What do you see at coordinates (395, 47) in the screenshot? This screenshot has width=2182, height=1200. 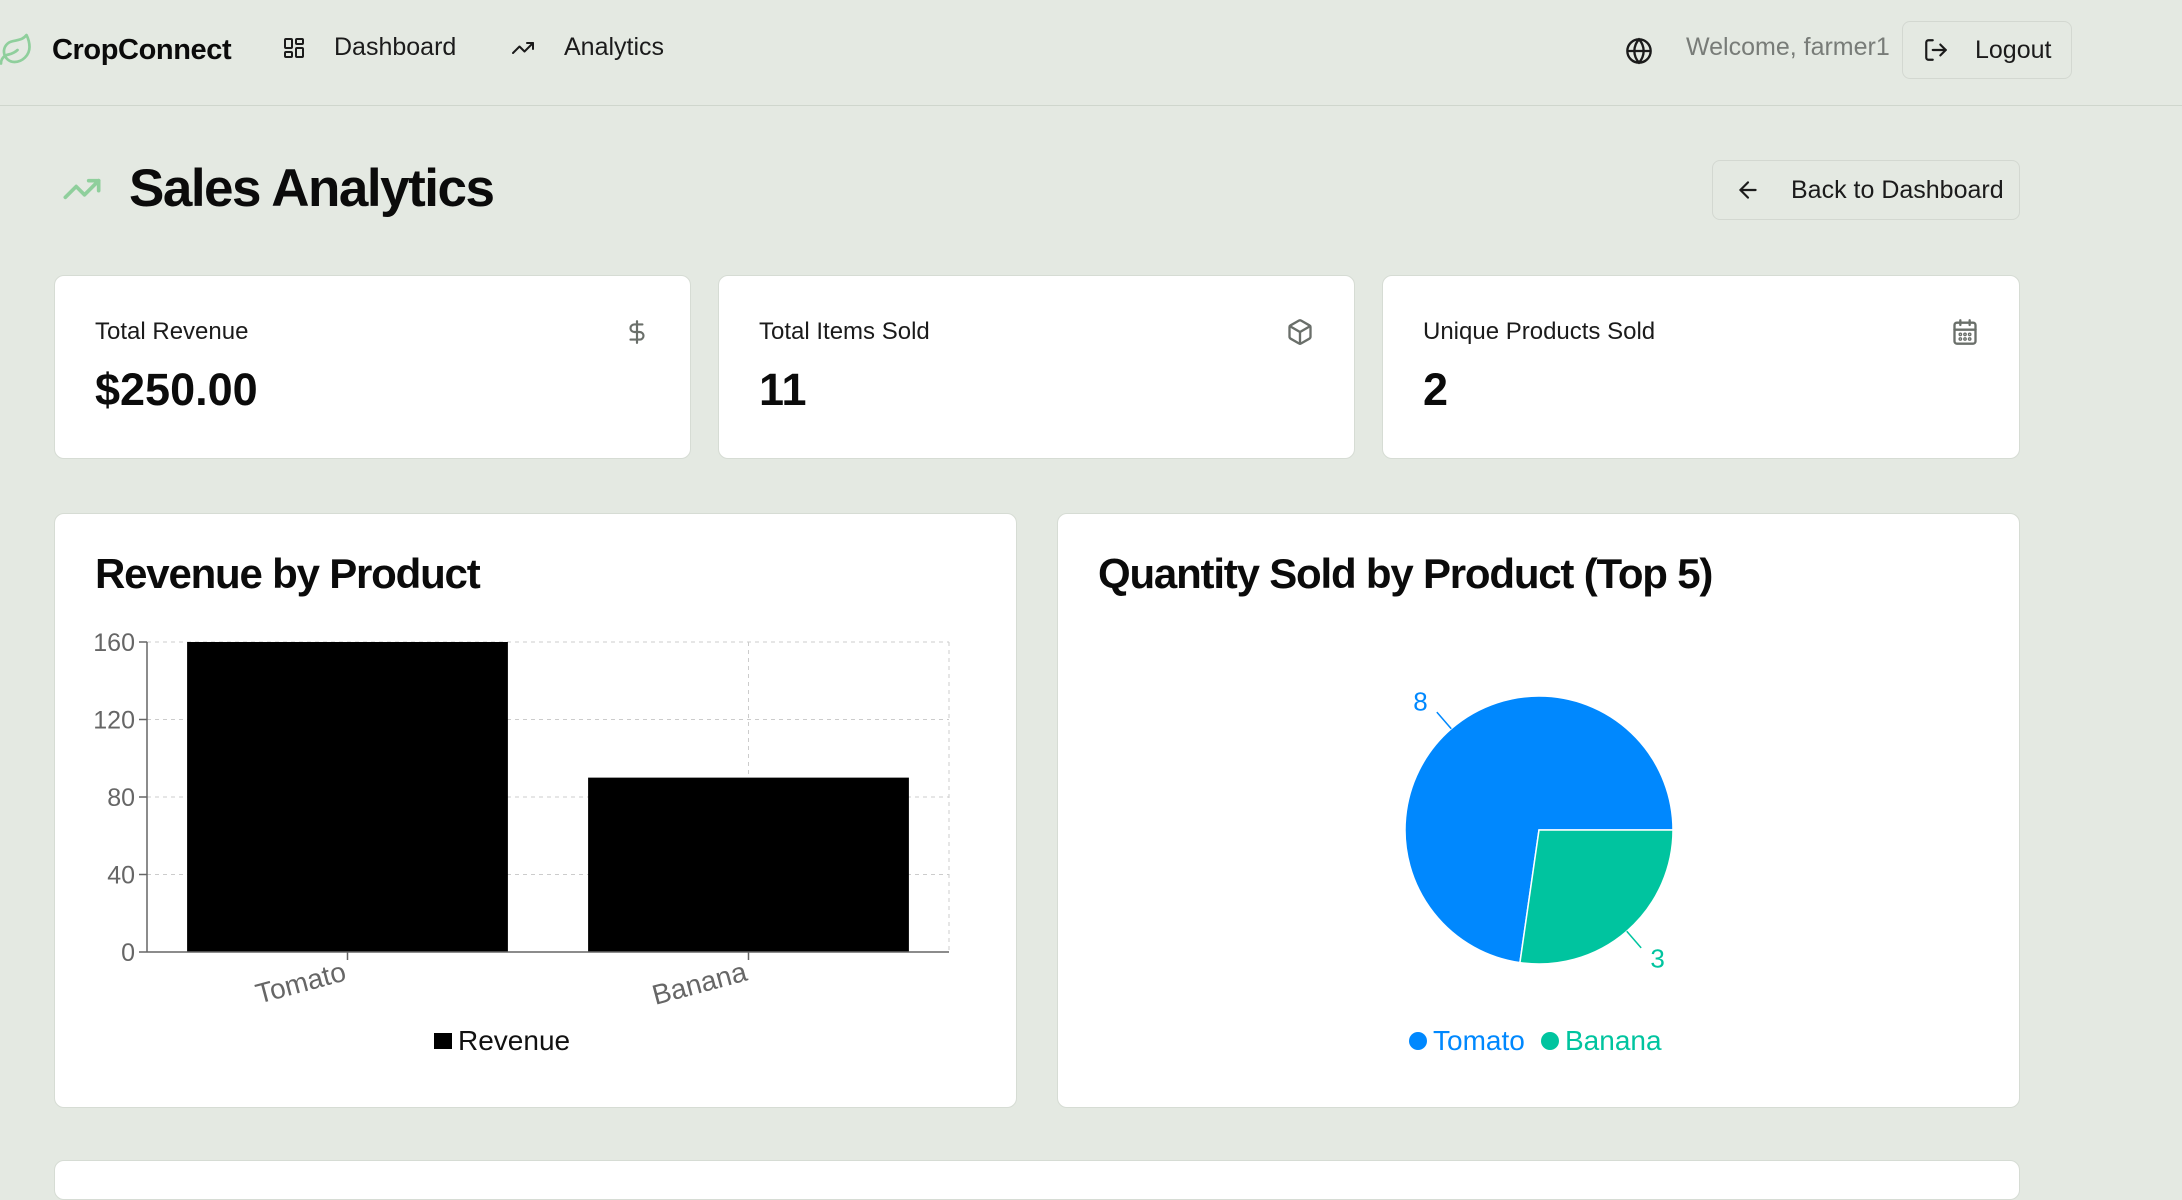 I see `nav-link-label: Dashboard` at bounding box center [395, 47].